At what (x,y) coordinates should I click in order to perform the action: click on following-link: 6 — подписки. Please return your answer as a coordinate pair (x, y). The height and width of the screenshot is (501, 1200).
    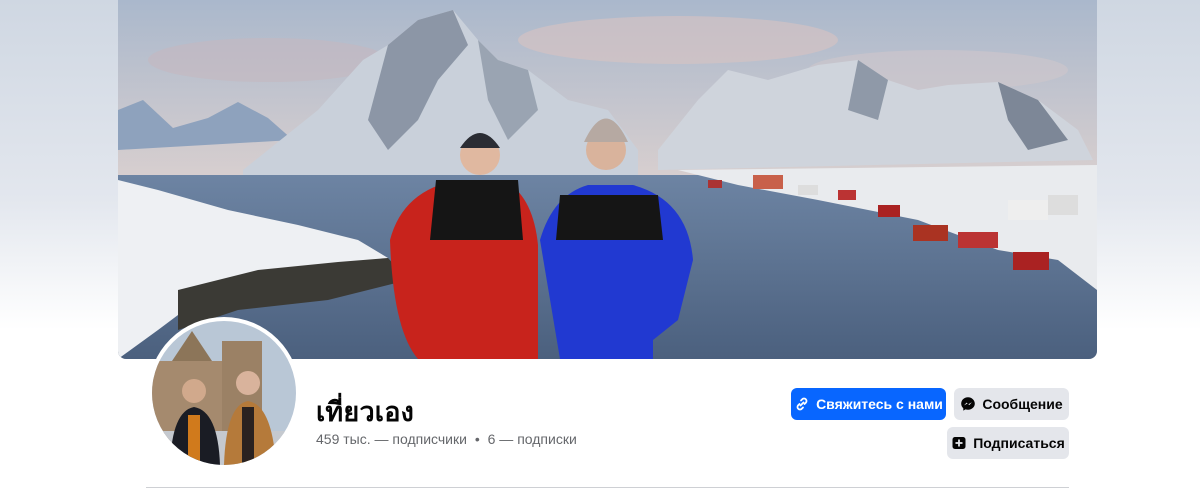
    Looking at the image, I should click on (532, 439).